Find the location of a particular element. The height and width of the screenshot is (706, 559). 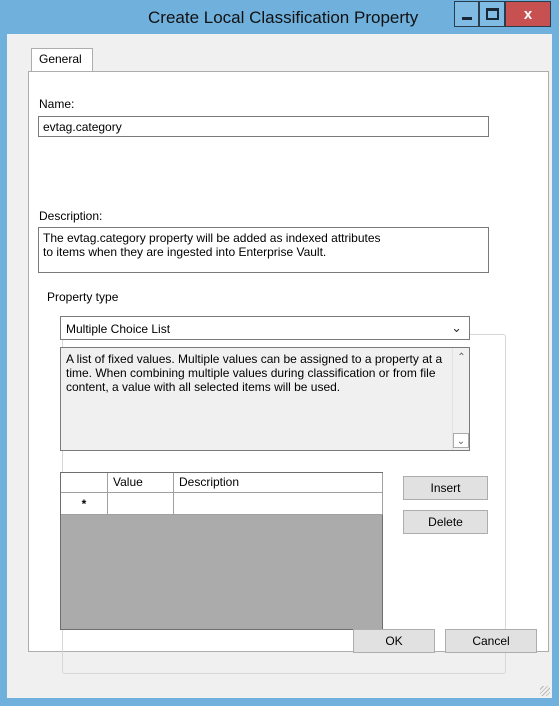

description-label: Description: is located at coordinates (71, 216).